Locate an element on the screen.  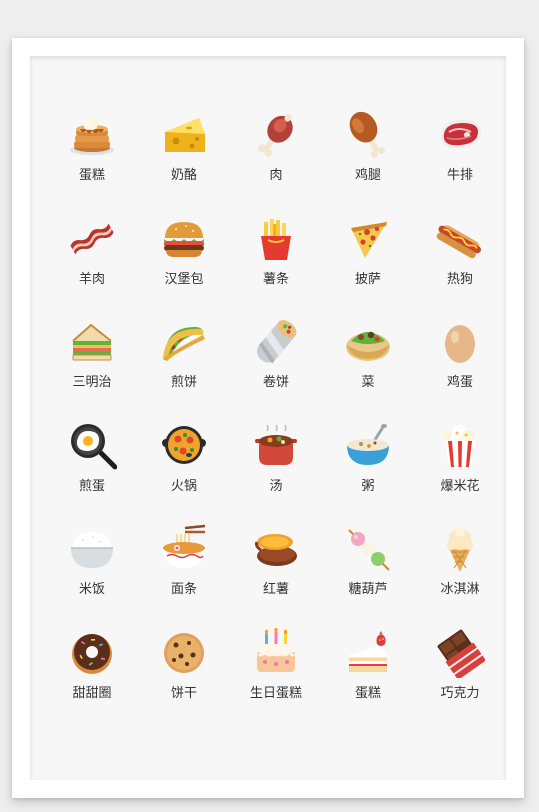
food-item-french-fries: 薯条 is located at coordinates (276, 258).